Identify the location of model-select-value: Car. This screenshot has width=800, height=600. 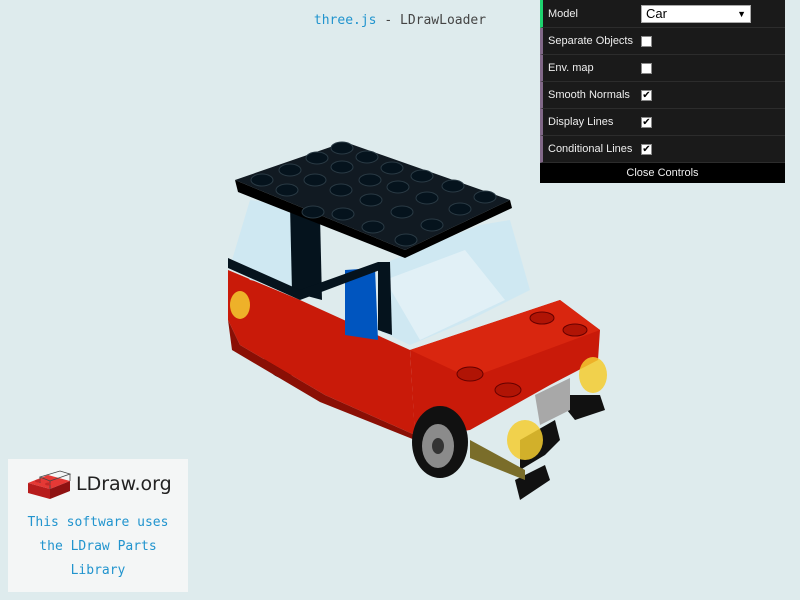
(656, 13).